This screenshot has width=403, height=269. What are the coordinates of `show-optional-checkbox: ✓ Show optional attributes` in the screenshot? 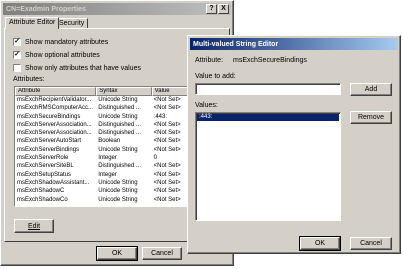 It's located at (56, 55).